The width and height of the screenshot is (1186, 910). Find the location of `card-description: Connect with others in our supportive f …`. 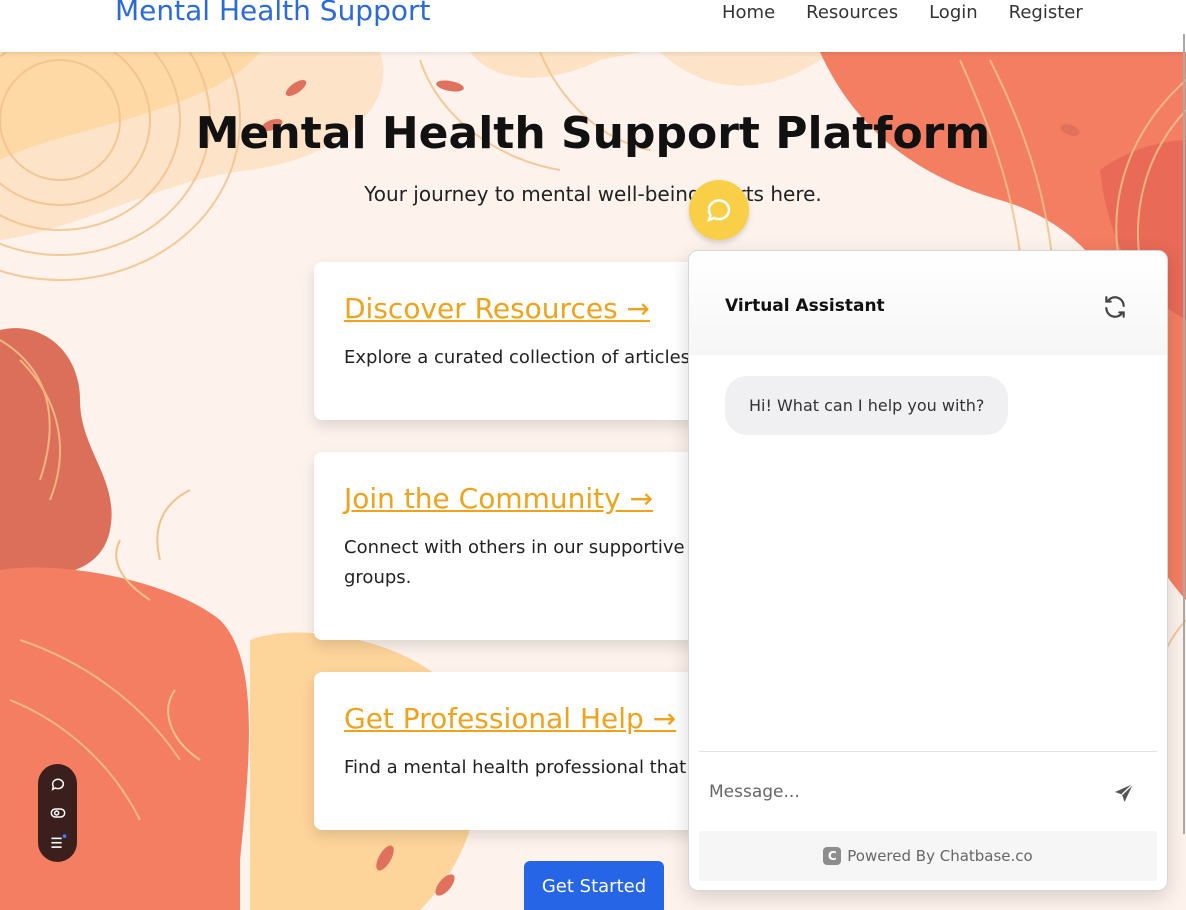

card-description: Connect with others in our supportive f … is located at coordinates (520, 562).